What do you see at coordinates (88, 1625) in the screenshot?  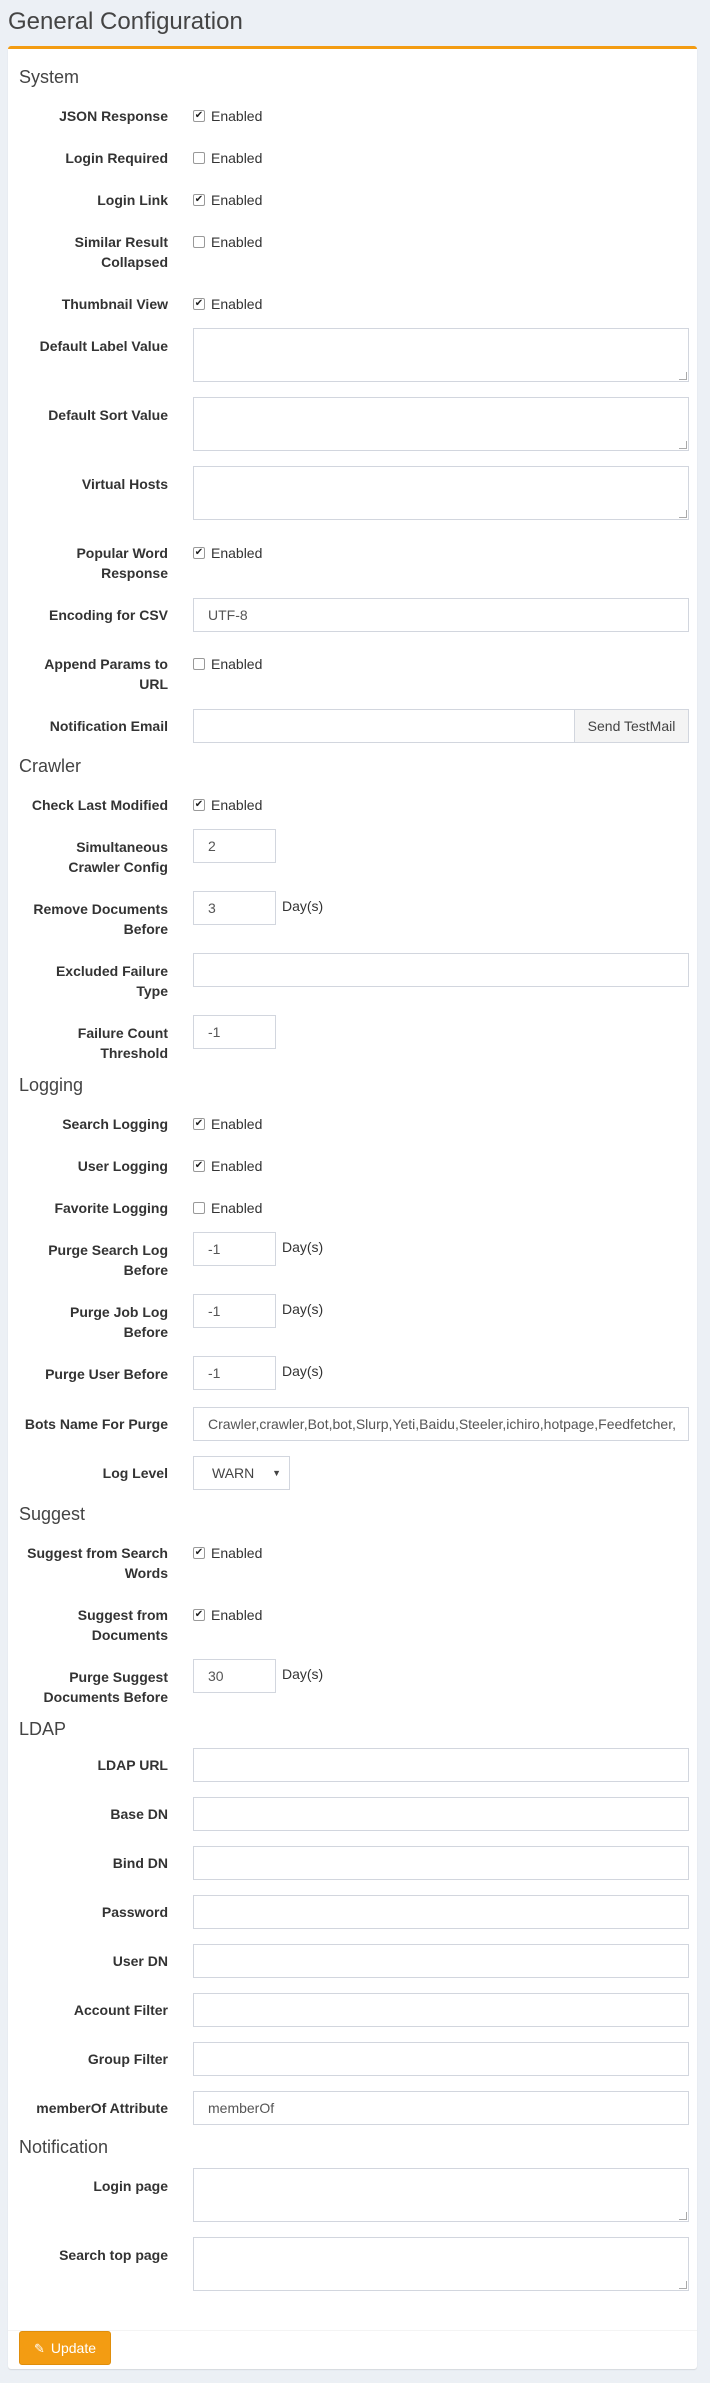 I see `suggest-documents-label: Suggest from Documents` at bounding box center [88, 1625].